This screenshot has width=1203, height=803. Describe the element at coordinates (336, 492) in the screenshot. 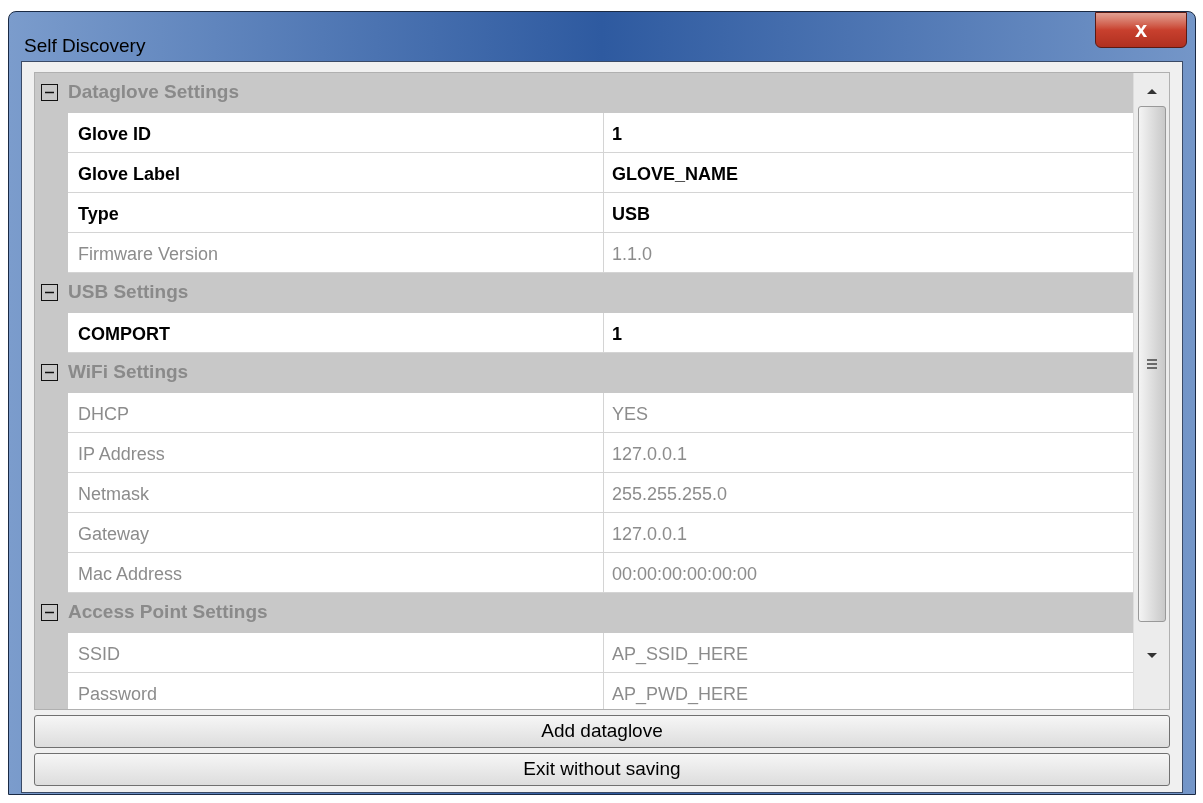

I see `property-name: Netmask` at that location.